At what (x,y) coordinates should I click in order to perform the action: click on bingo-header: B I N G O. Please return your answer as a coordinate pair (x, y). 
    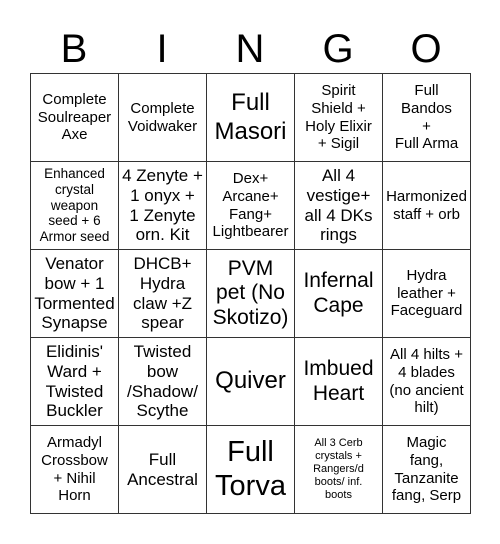
    Looking at the image, I should click on (250, 49).